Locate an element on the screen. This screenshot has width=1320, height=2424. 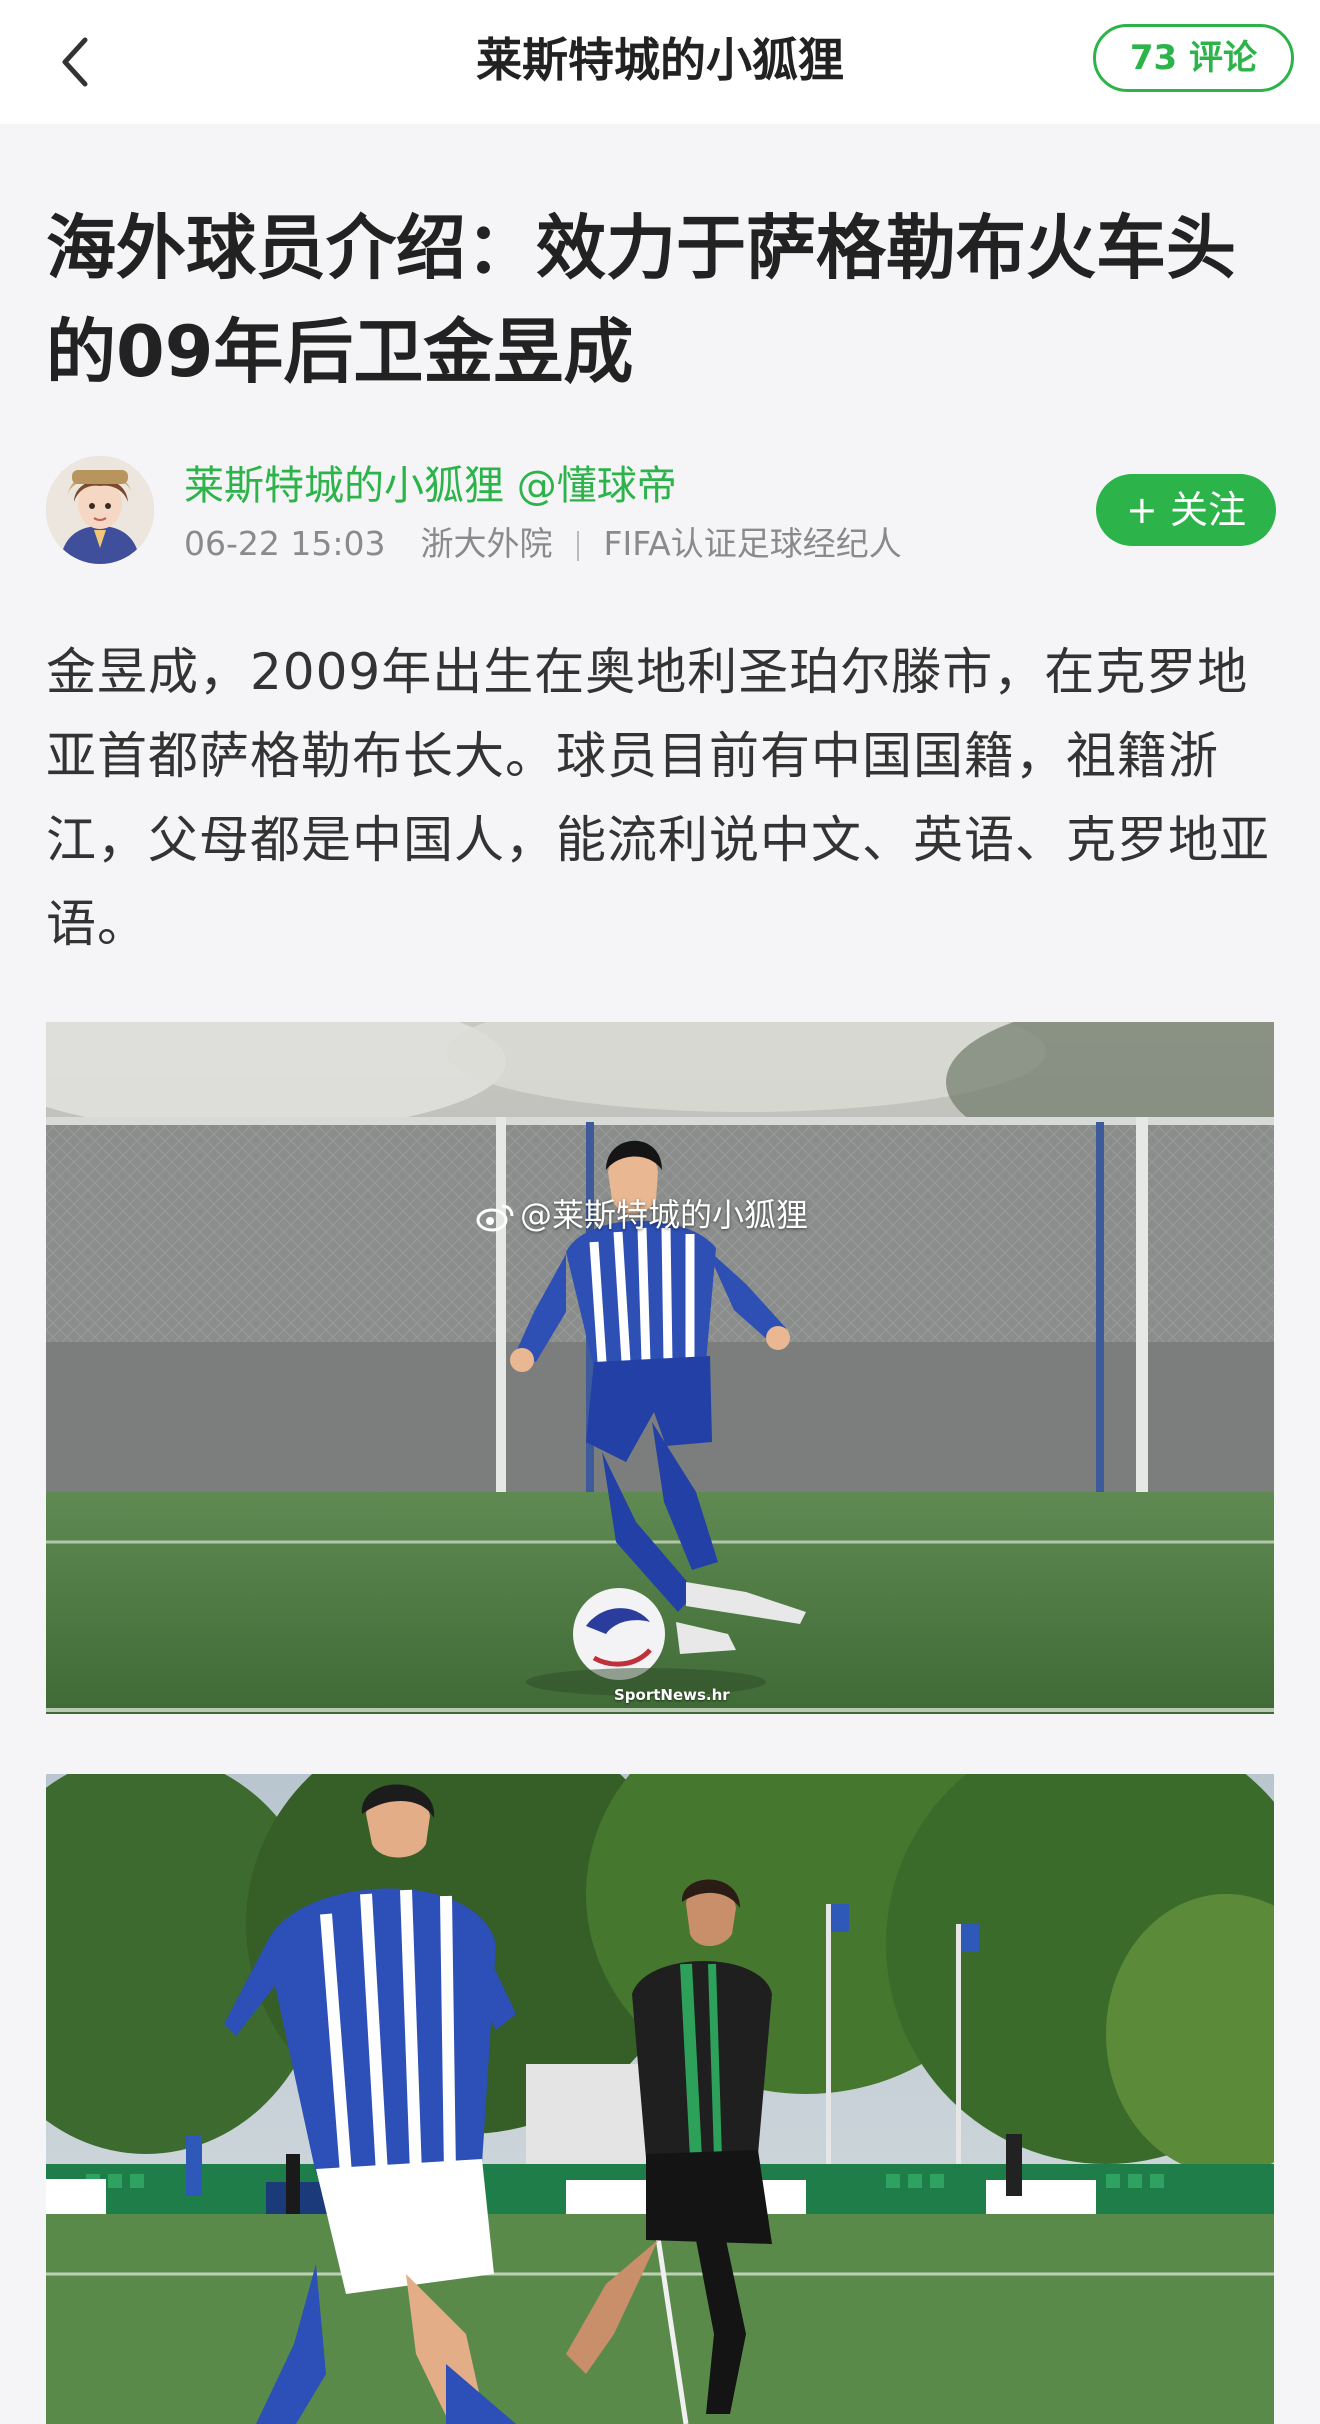
back-button is located at coordinates (75, 62).